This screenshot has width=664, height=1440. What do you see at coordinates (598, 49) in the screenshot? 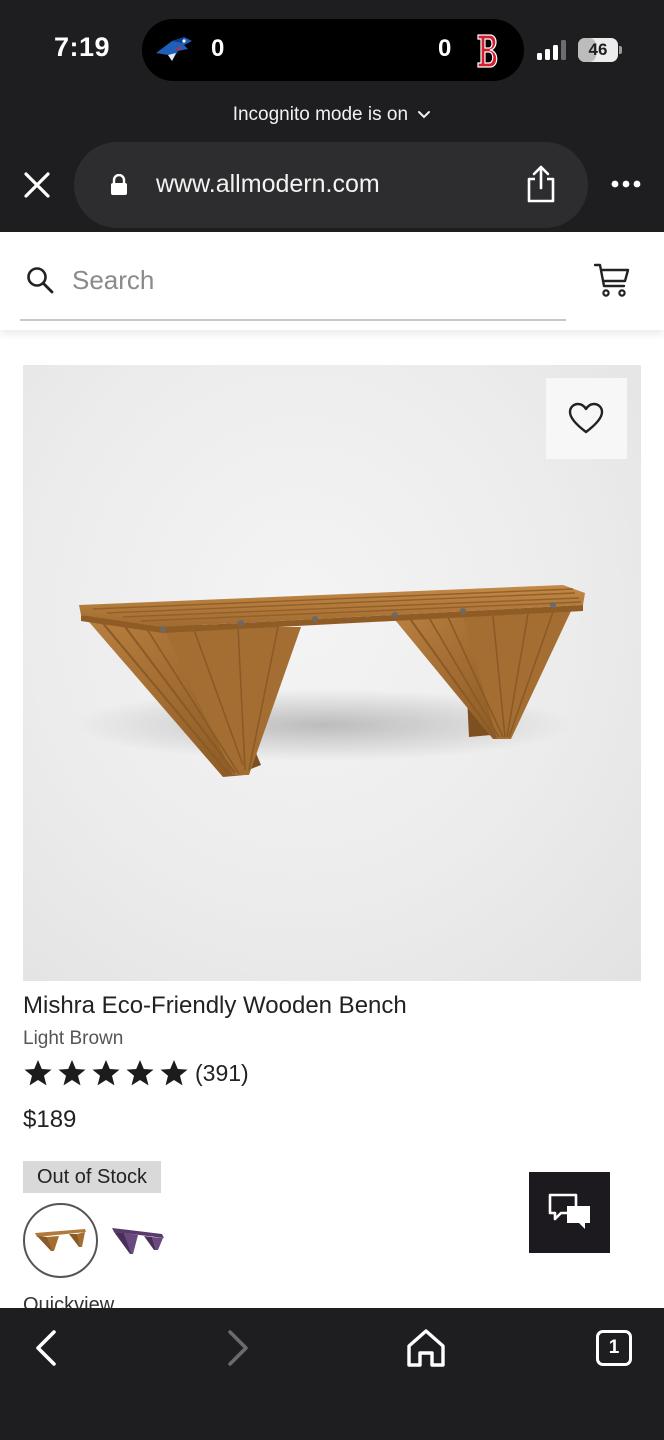
I see `battery-level: 46` at bounding box center [598, 49].